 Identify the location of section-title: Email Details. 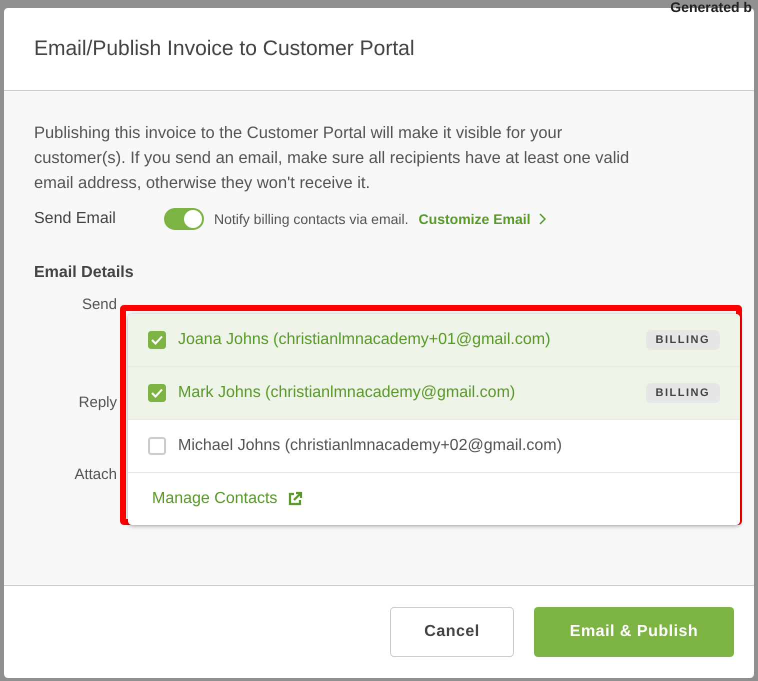
(84, 273).